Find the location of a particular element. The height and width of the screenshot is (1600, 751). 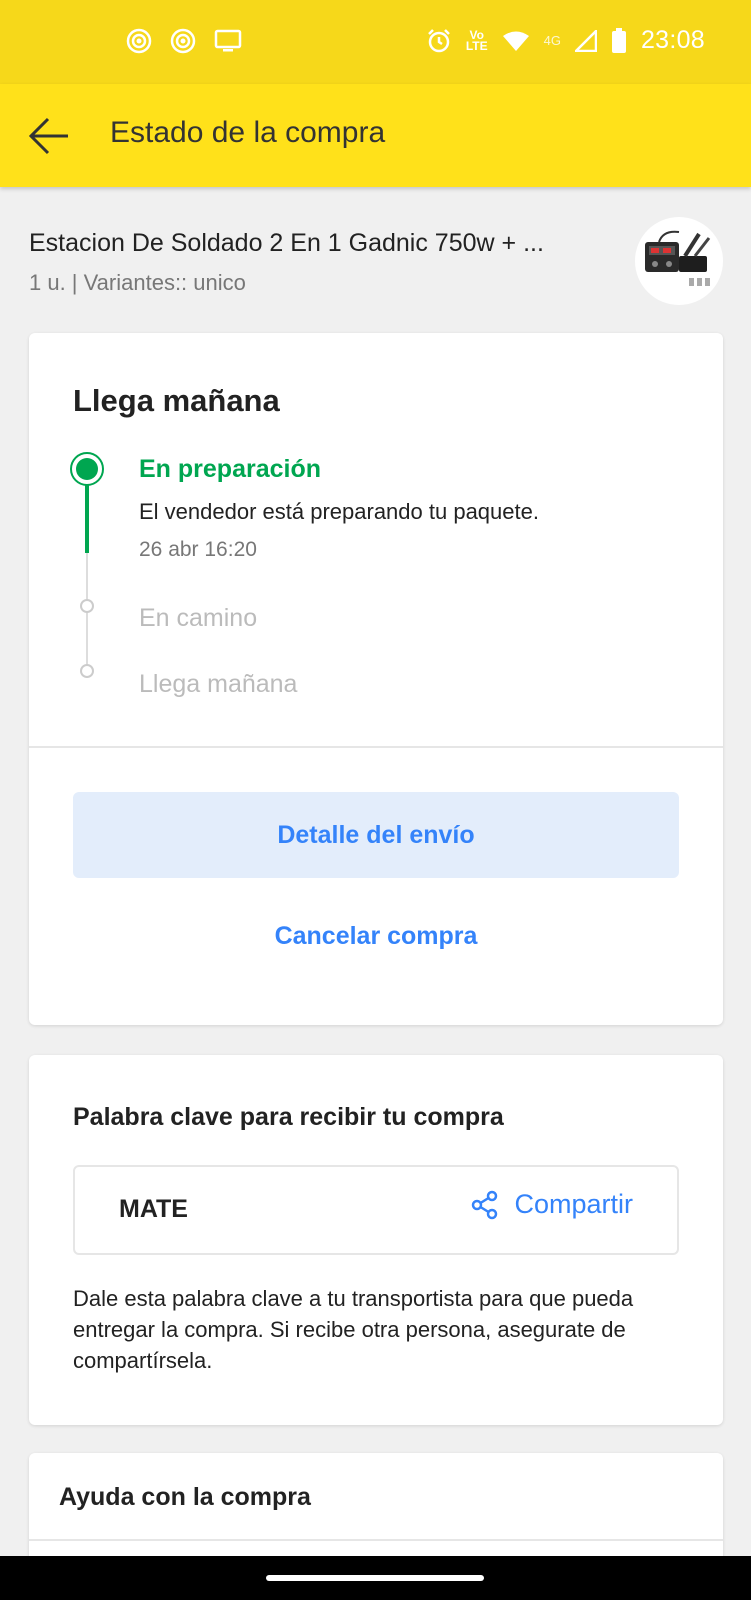

back-button is located at coordinates (49, 136).